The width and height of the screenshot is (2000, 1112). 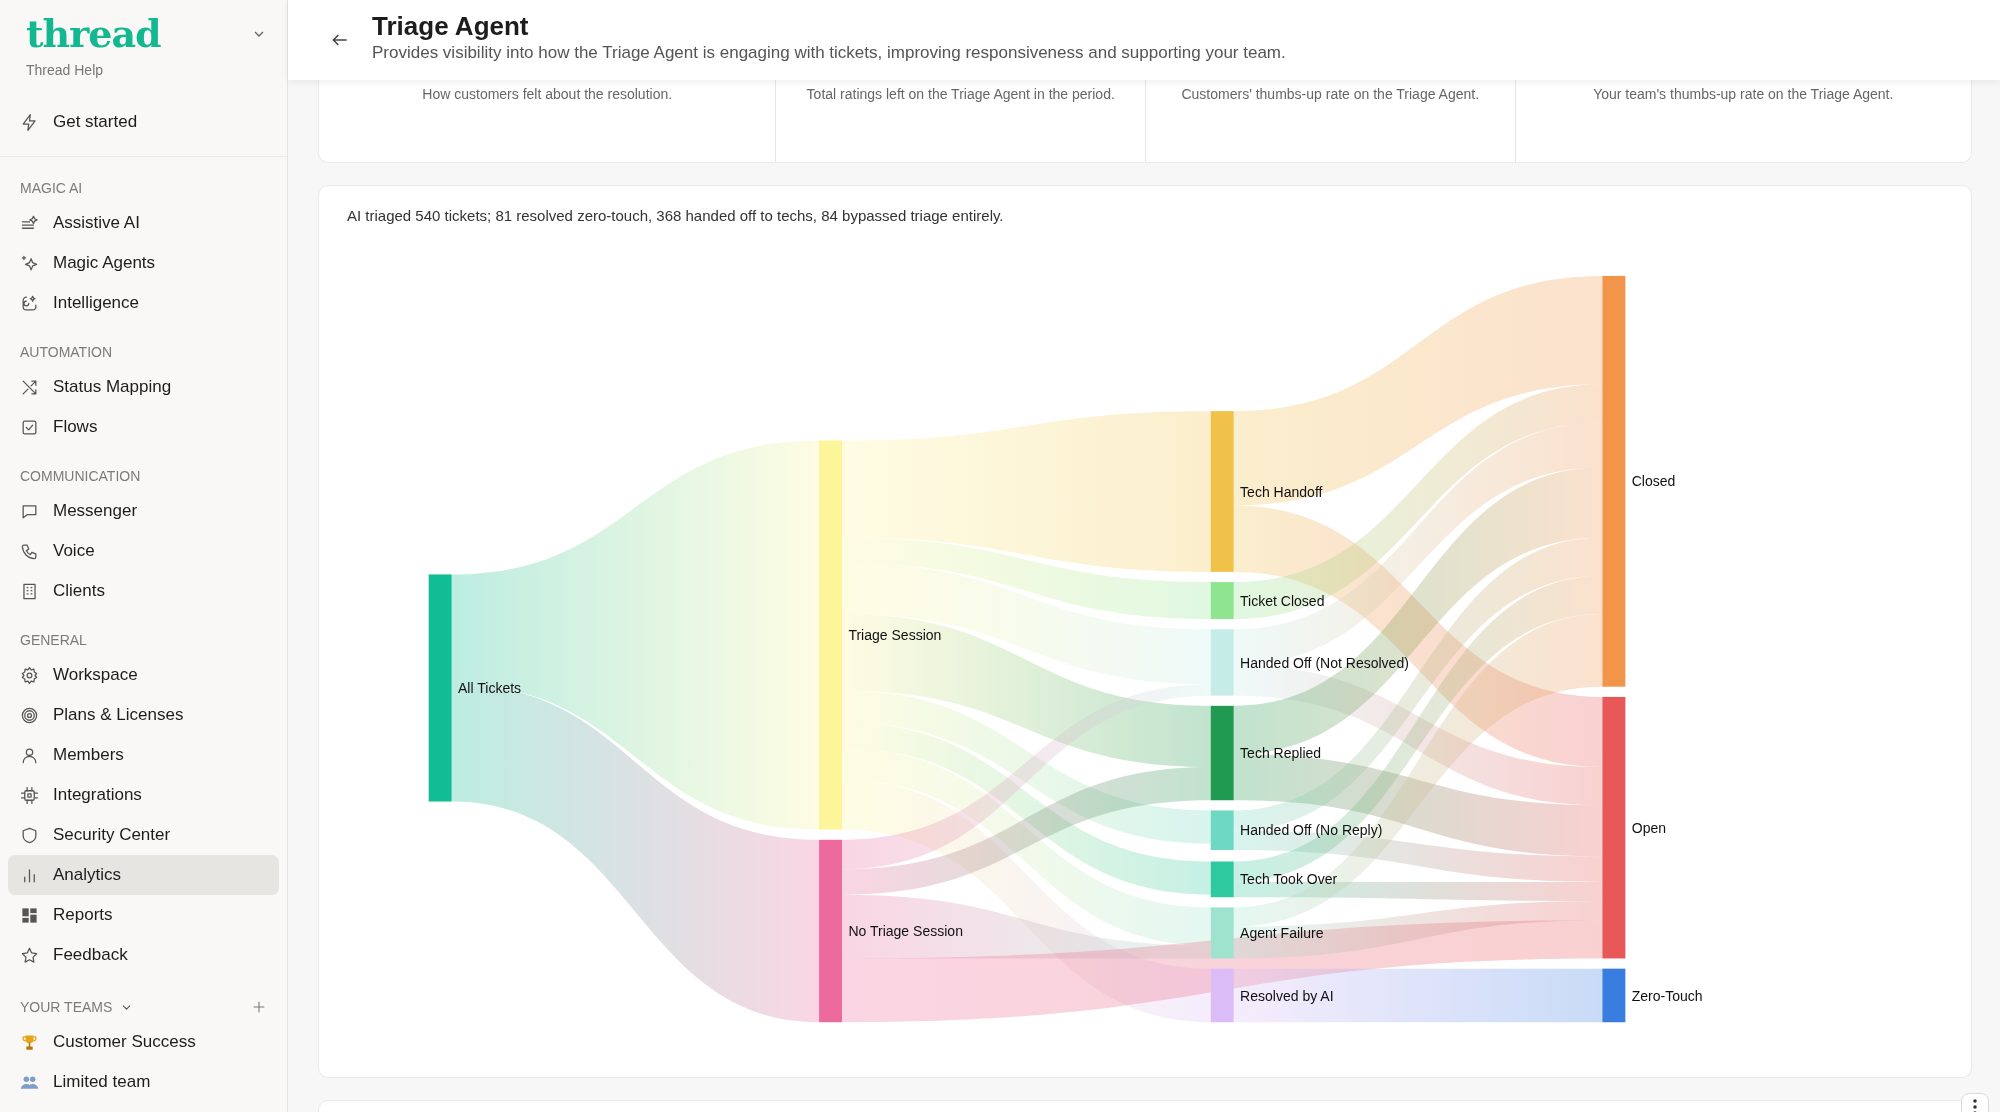 I want to click on node-label: Agent Failure, so click(x=1282, y=933).